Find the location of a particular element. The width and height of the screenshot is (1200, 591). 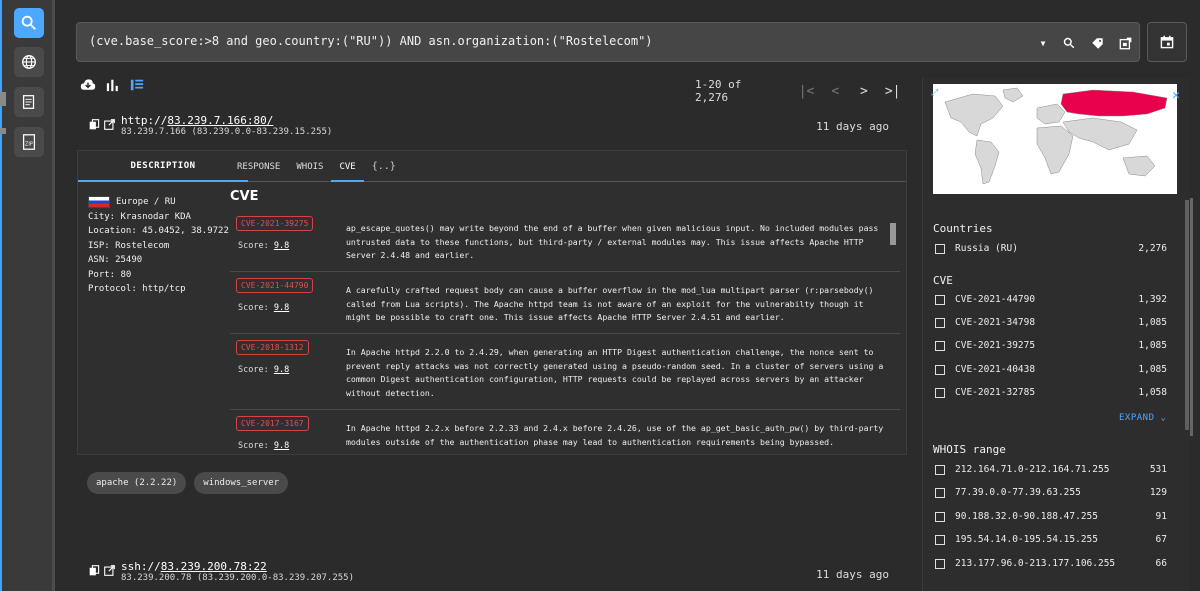

search-icon is located at coordinates (1069, 43).